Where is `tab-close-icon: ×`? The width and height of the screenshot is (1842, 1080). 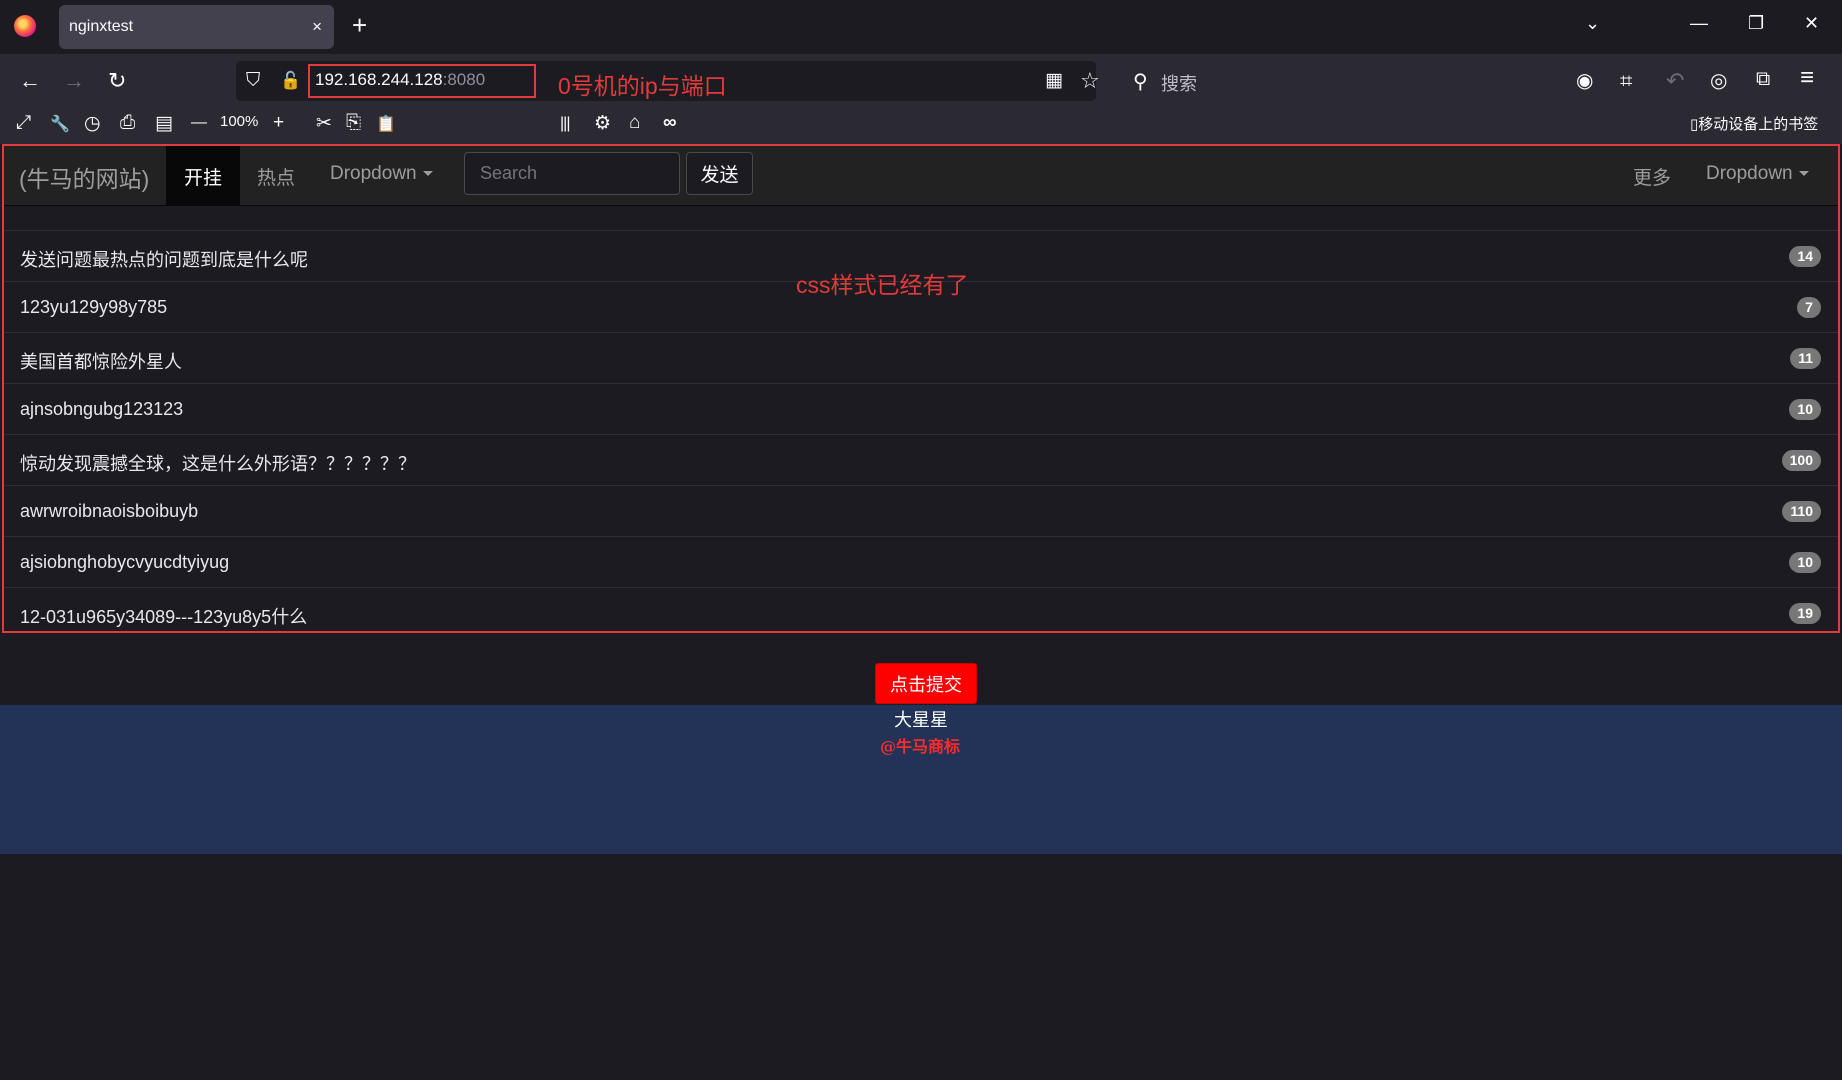 tab-close-icon: × is located at coordinates (317, 27).